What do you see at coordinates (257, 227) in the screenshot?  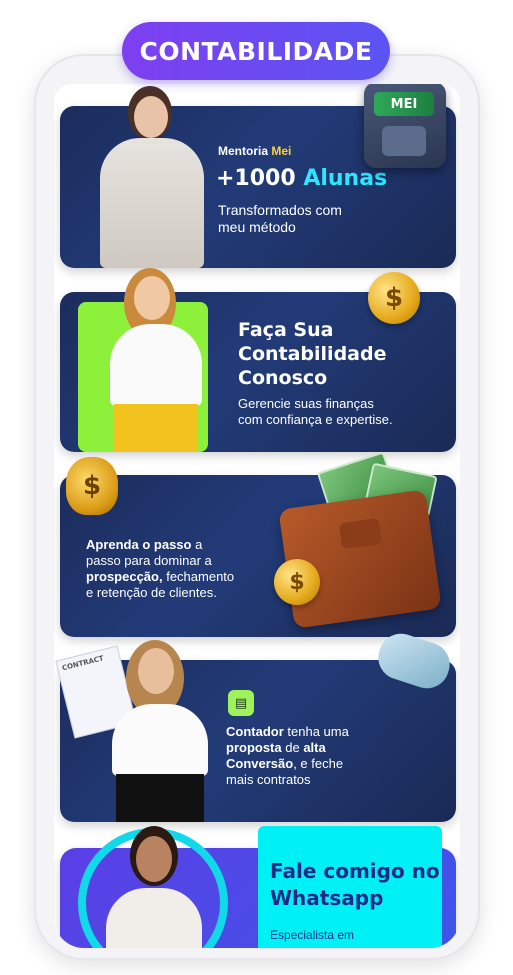 I see `subtitle-line-2: meu método` at bounding box center [257, 227].